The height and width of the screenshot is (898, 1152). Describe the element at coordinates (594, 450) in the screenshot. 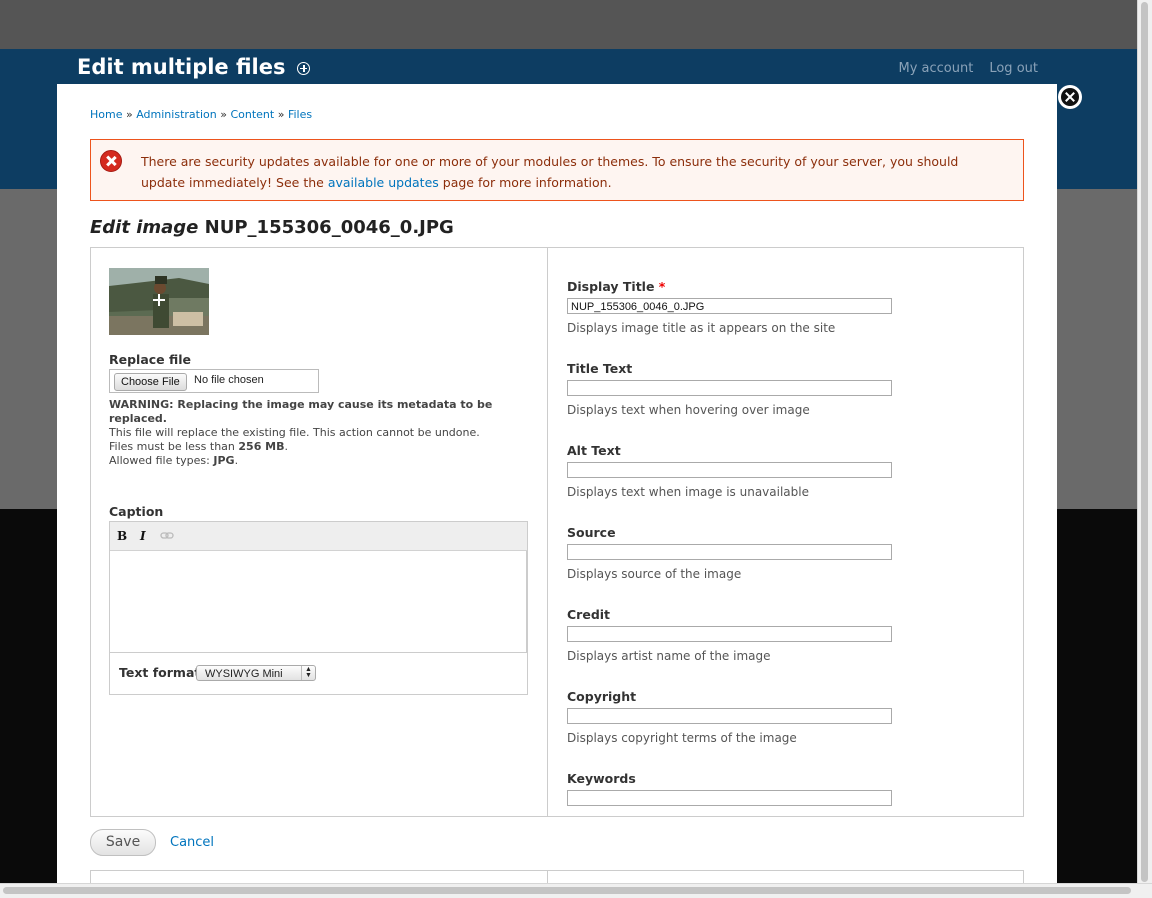

I see `alt-text-label: Alt Text` at that location.